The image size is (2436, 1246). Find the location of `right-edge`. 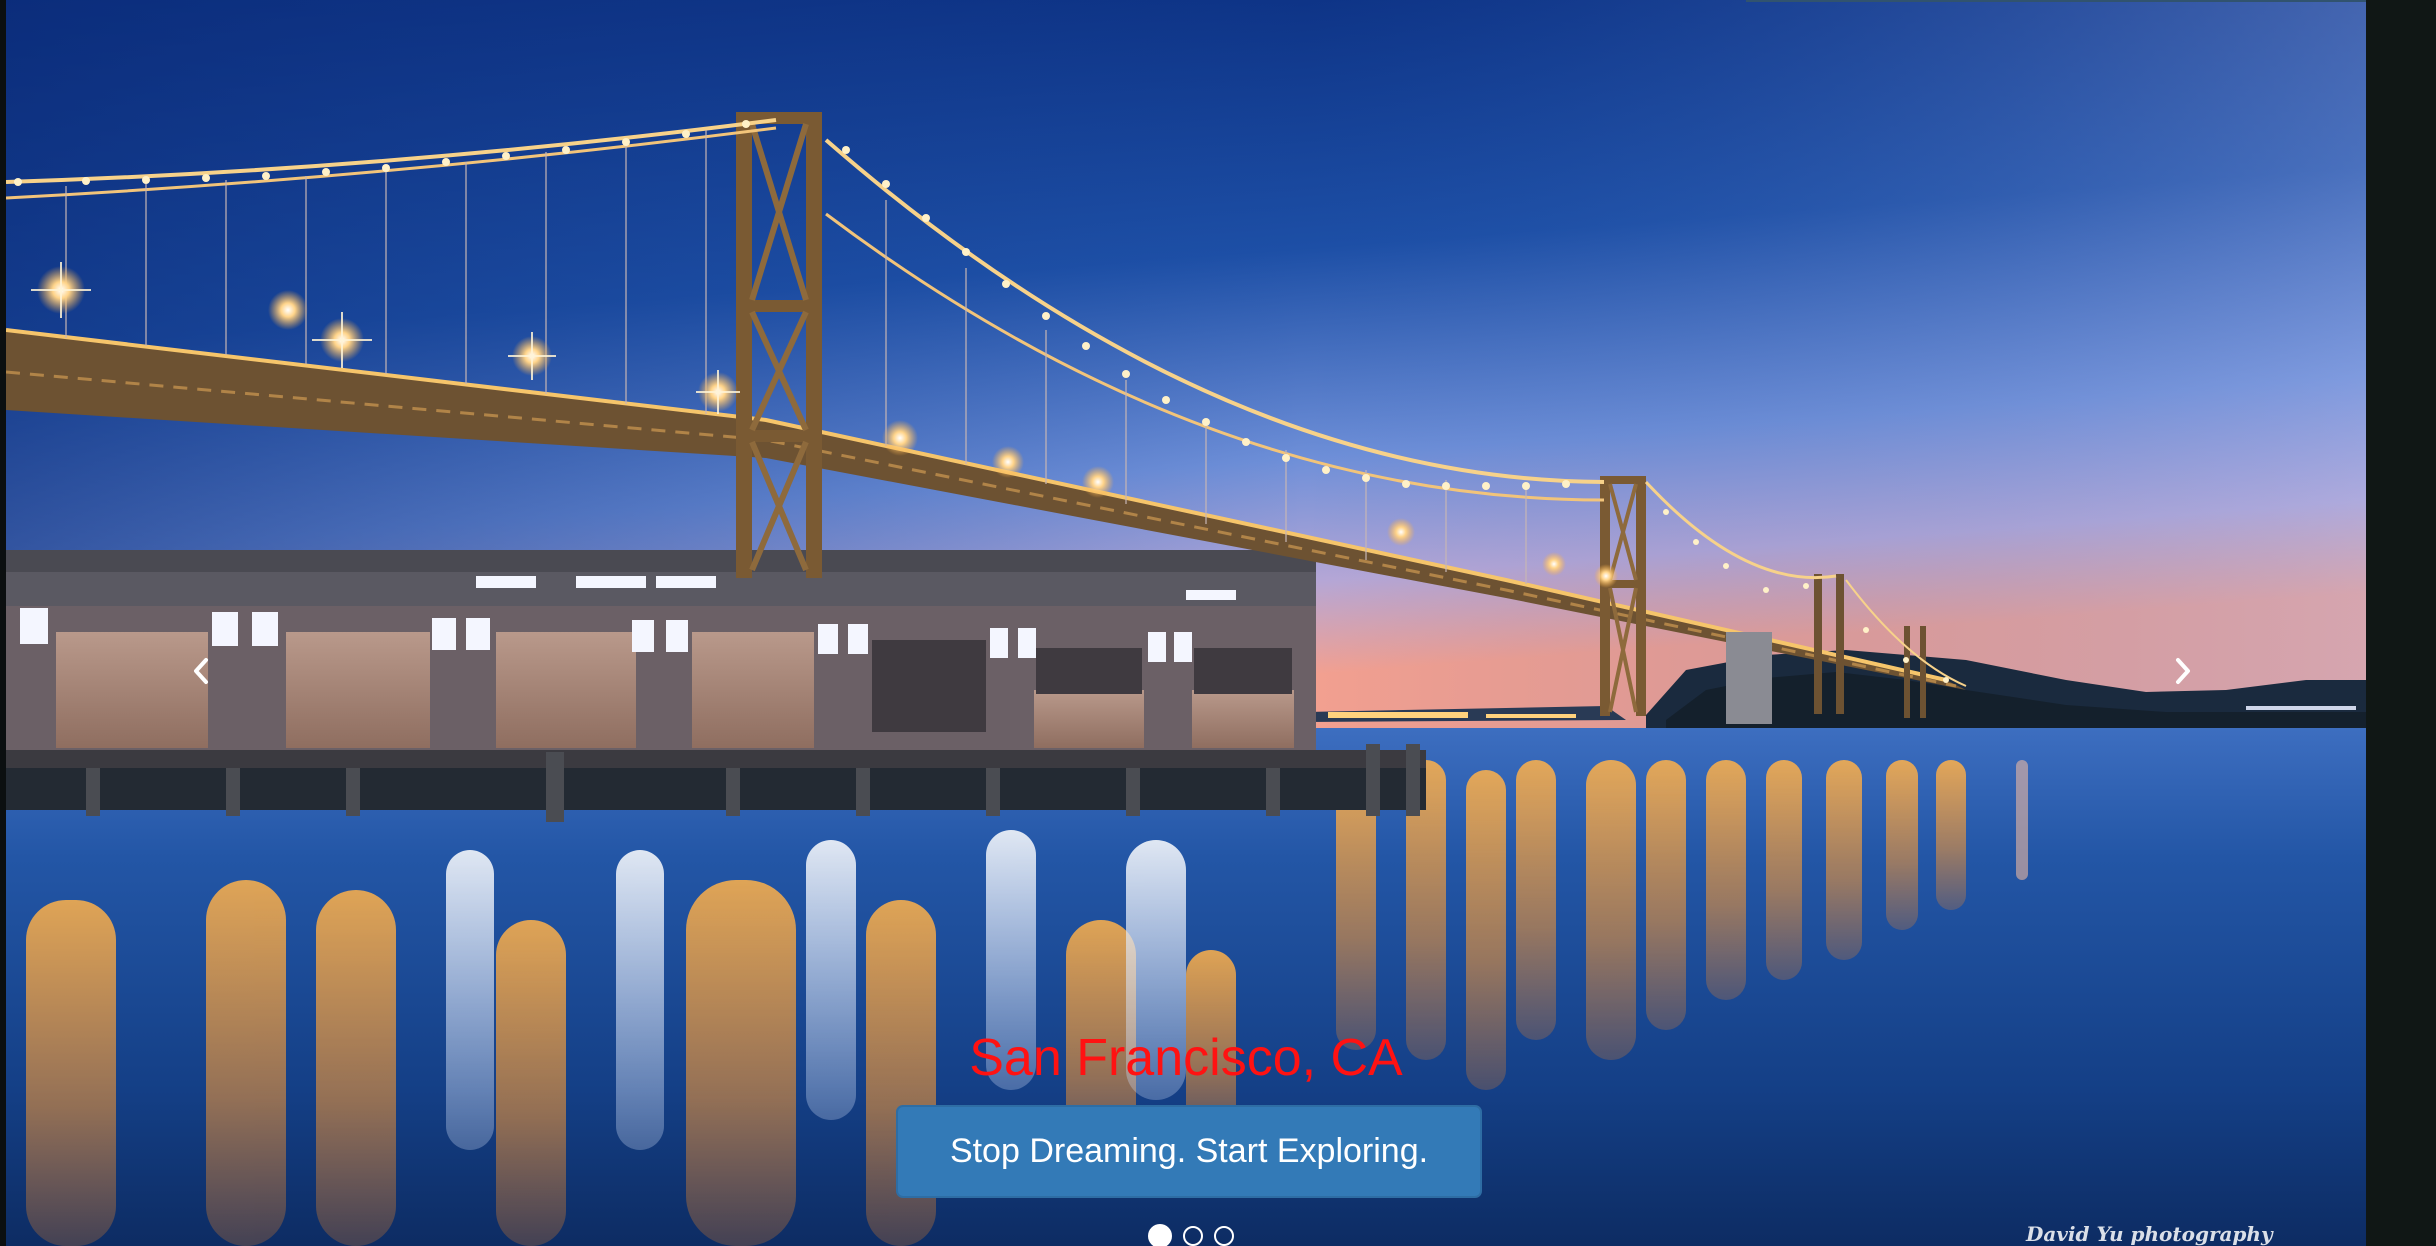

right-edge is located at coordinates (2401, 623).